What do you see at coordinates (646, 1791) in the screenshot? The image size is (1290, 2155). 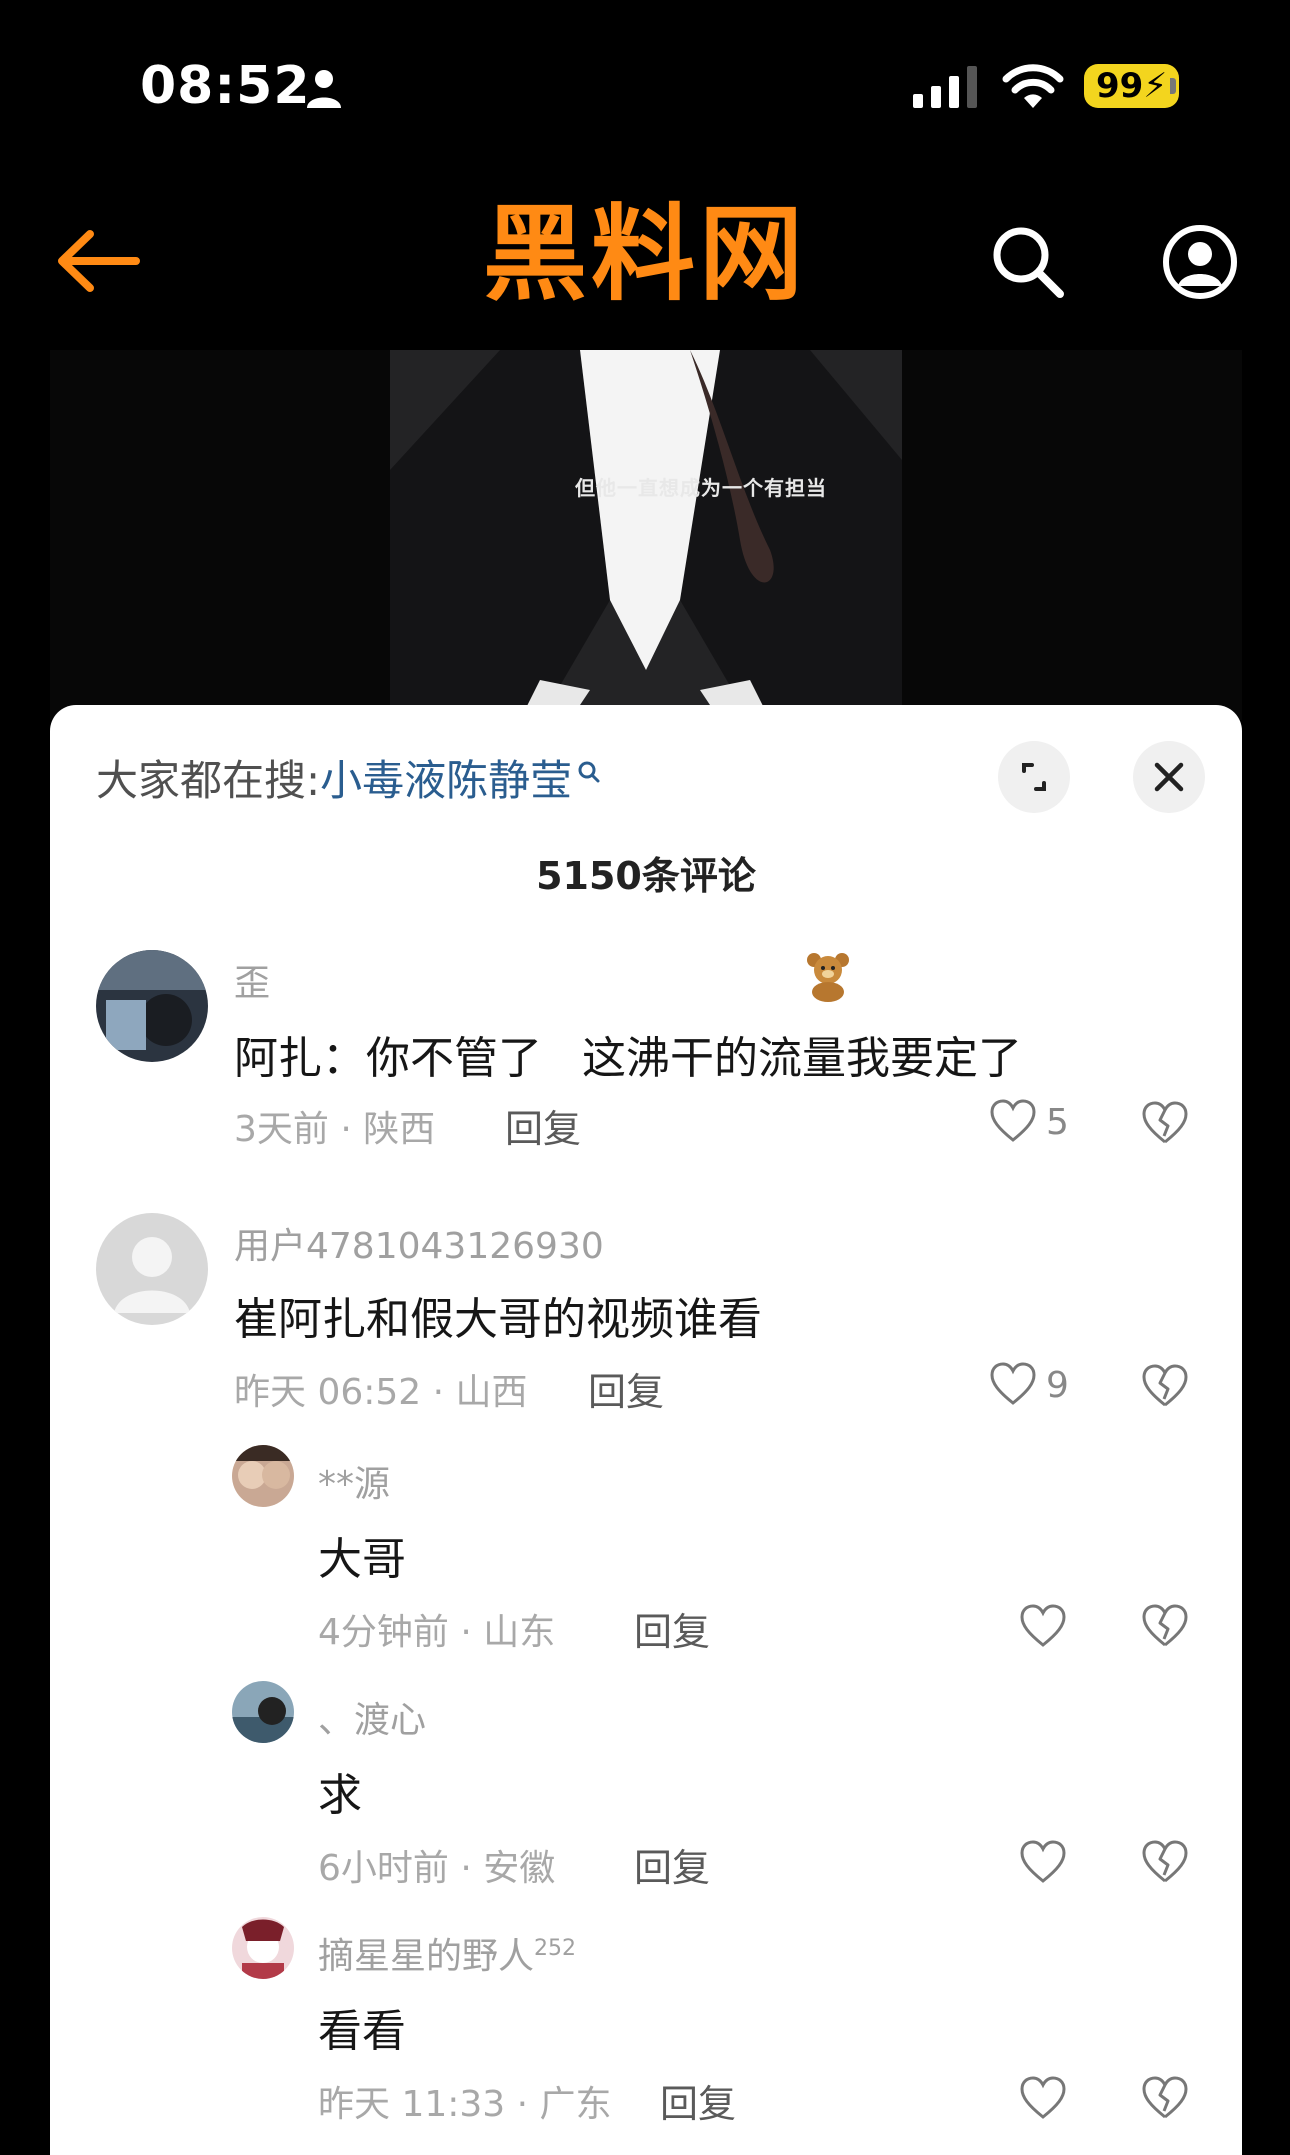 I see `reply-item: 、渡心 求 6小时前 · 安徽 回复` at bounding box center [646, 1791].